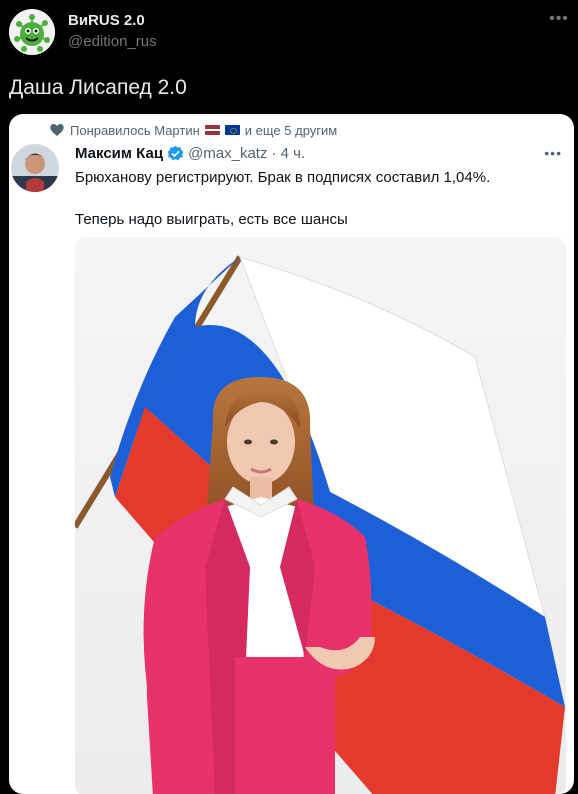 The image size is (578, 794). What do you see at coordinates (57, 130) in the screenshot?
I see `heart-icon` at bounding box center [57, 130].